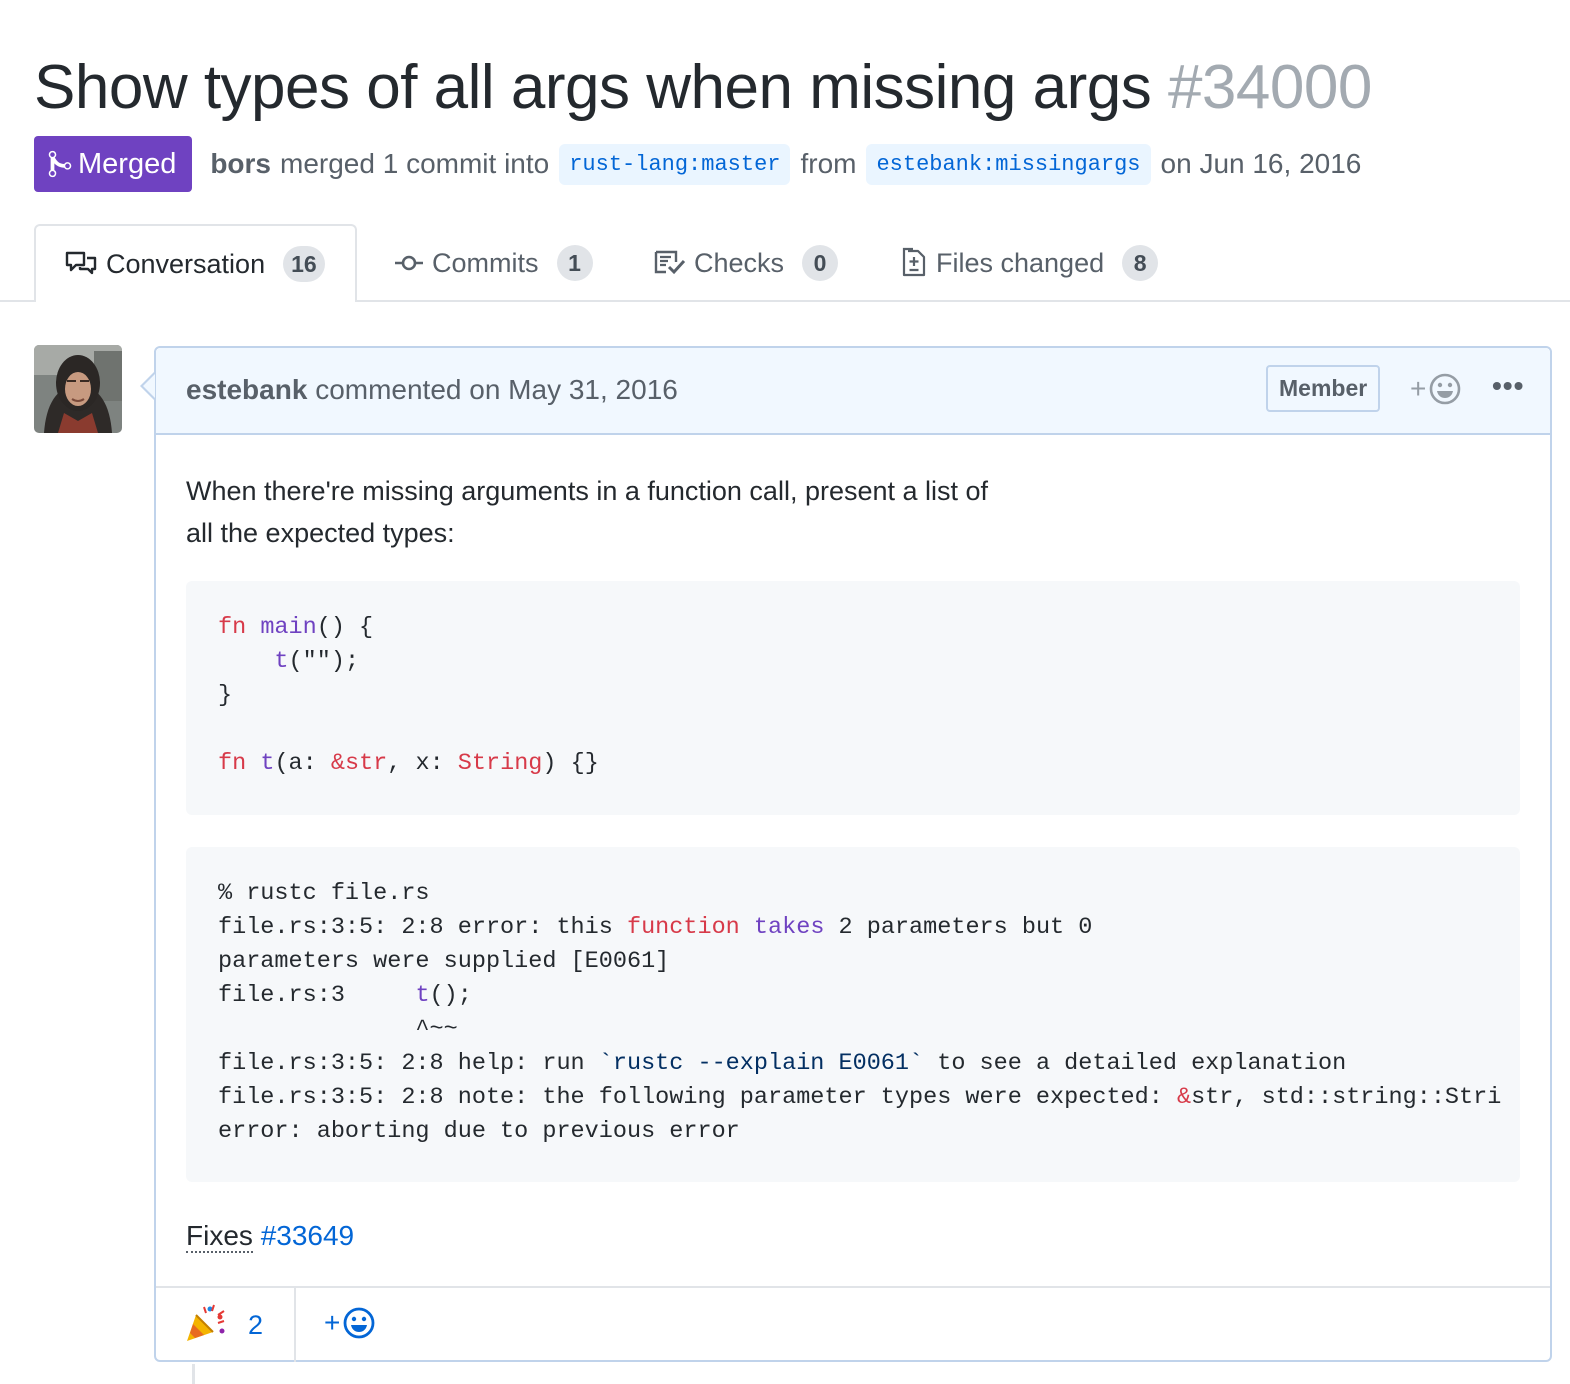 The height and width of the screenshot is (1384, 1570). Describe the element at coordinates (1020, 262) in the screenshot. I see `tab-files-changed-label: Files changed` at that location.